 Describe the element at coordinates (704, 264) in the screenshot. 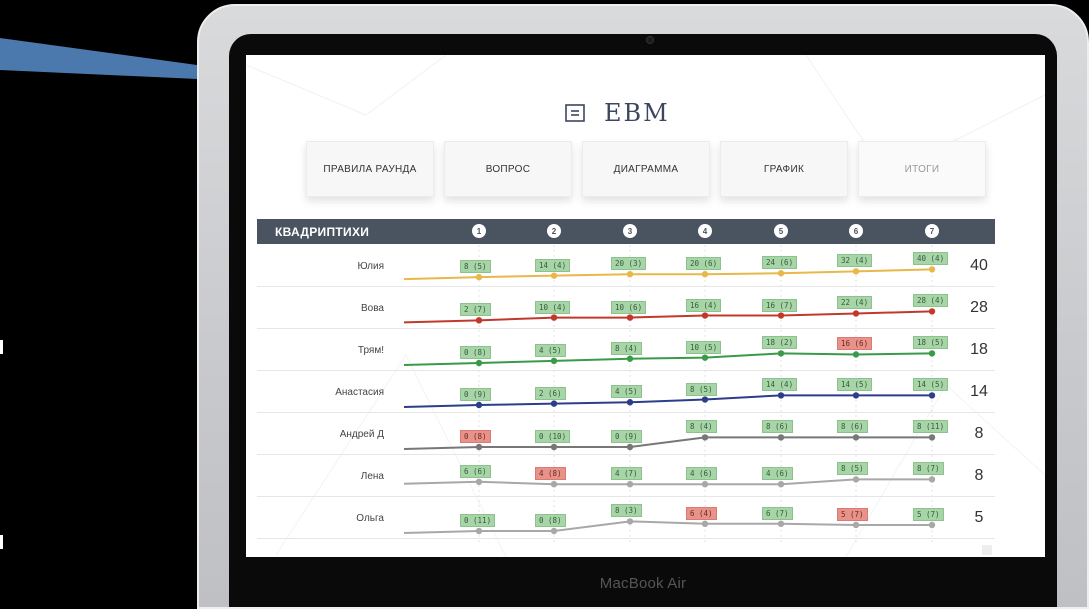

I see `score-label: 20 (6)` at that location.